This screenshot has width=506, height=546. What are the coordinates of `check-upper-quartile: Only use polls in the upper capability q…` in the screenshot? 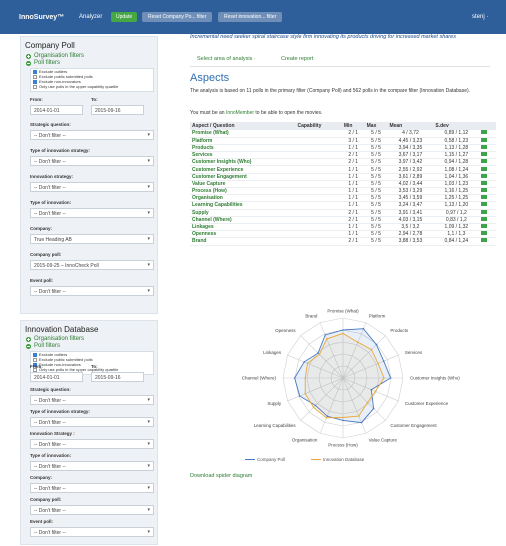 It's located at (92, 86).